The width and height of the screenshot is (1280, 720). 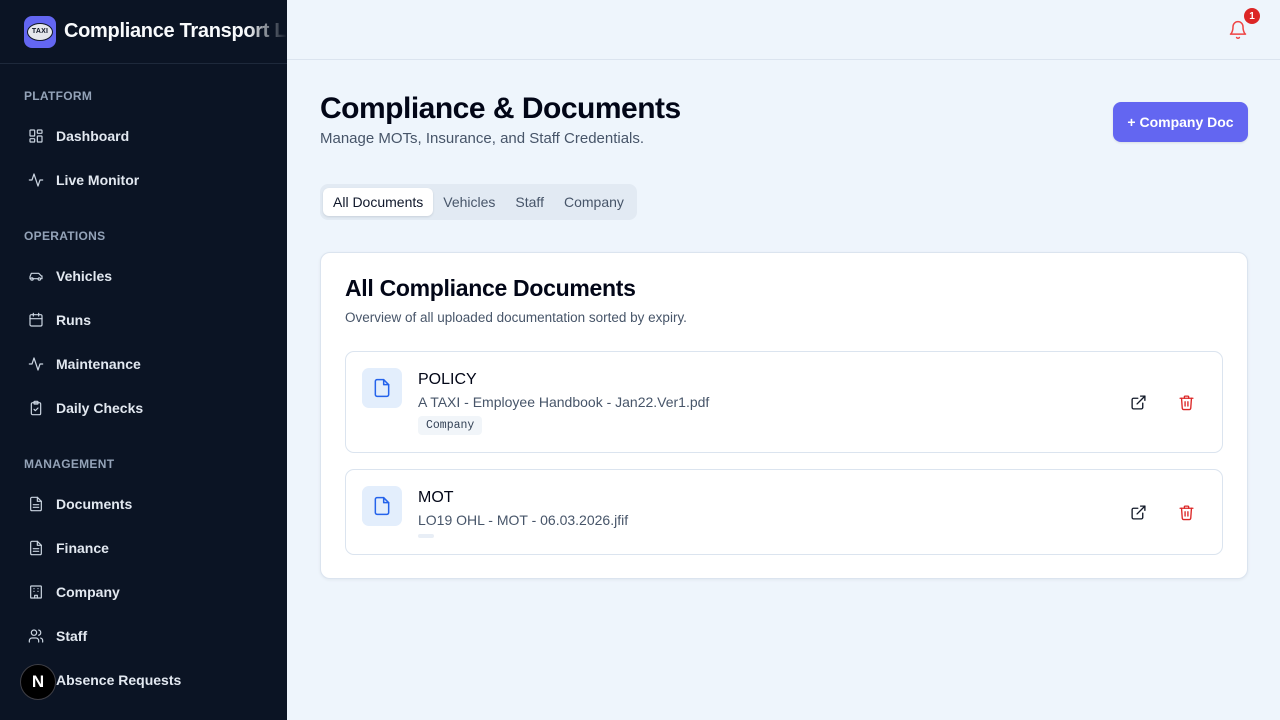 What do you see at coordinates (426, 536) in the screenshot?
I see `document-category-tag` at bounding box center [426, 536].